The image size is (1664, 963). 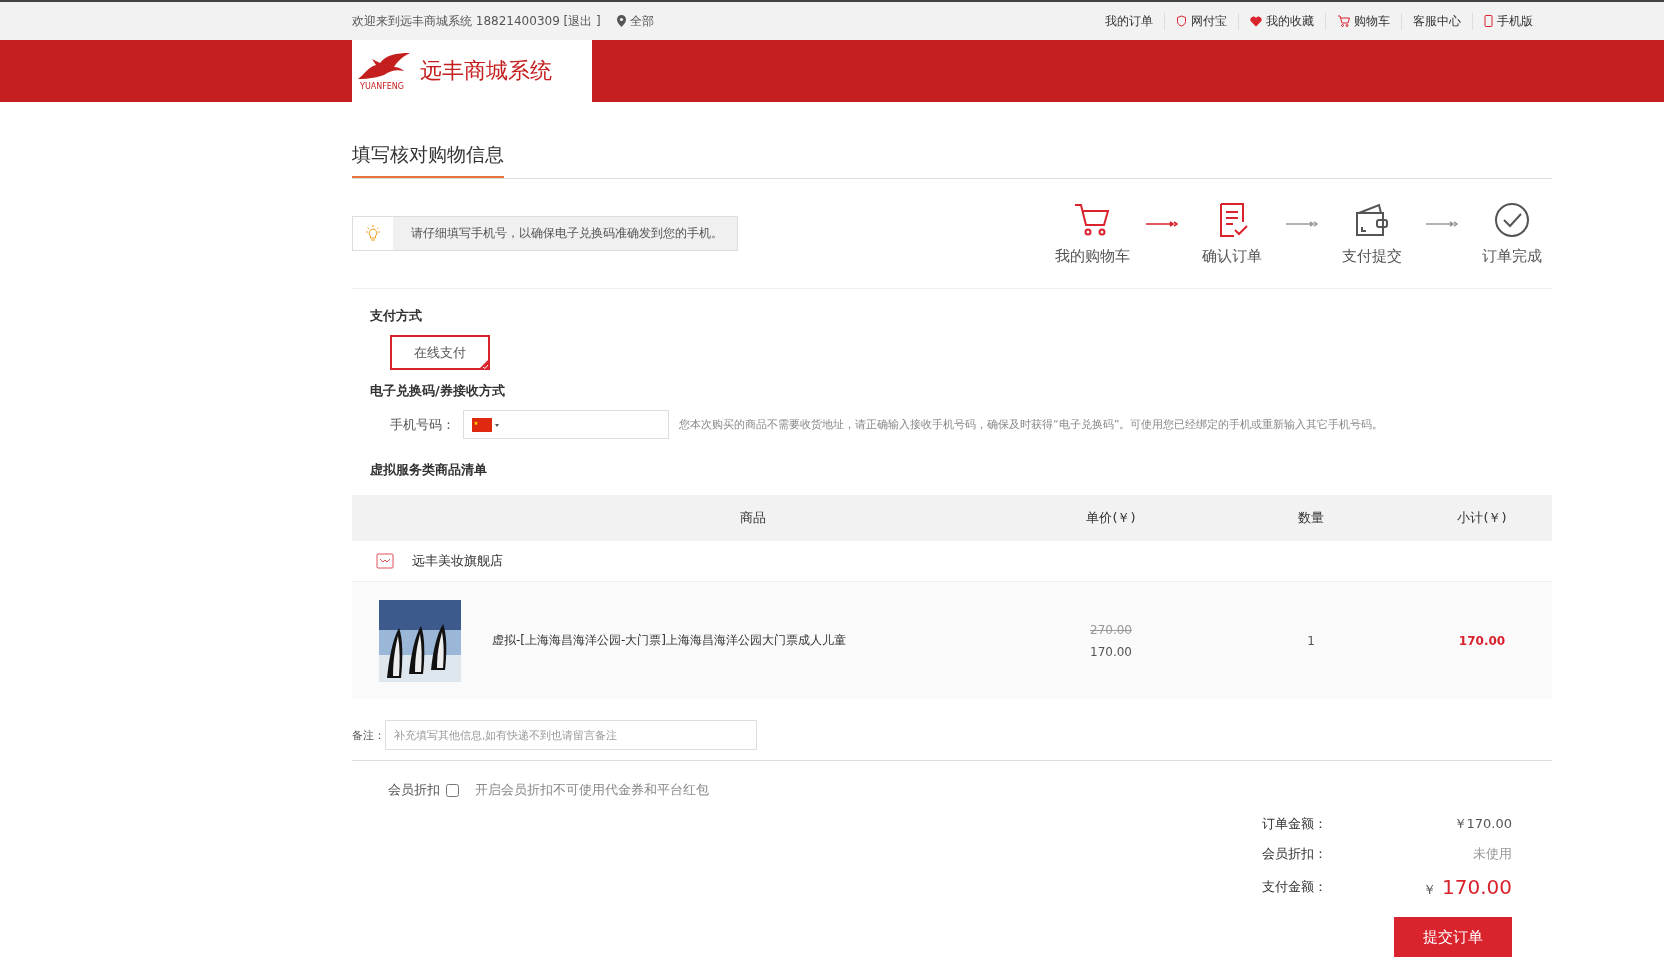 What do you see at coordinates (368, 735) in the screenshot?
I see `note-label: 备注：` at bounding box center [368, 735].